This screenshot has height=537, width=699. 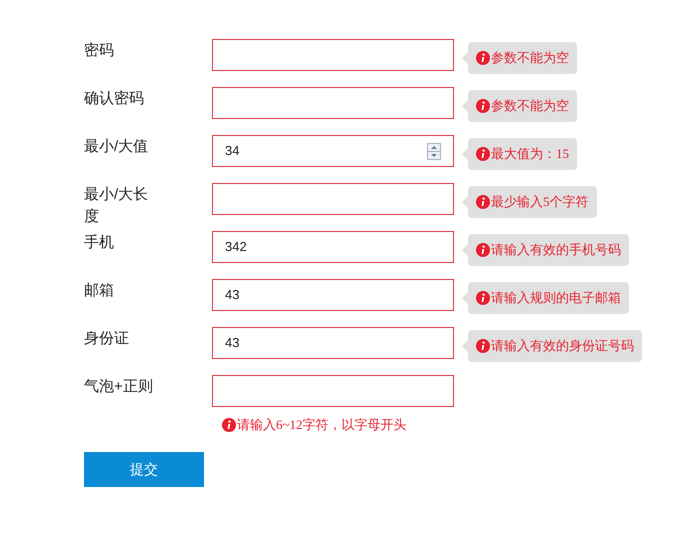 I want to click on field-label: 最小/大值, so click(x=117, y=147).